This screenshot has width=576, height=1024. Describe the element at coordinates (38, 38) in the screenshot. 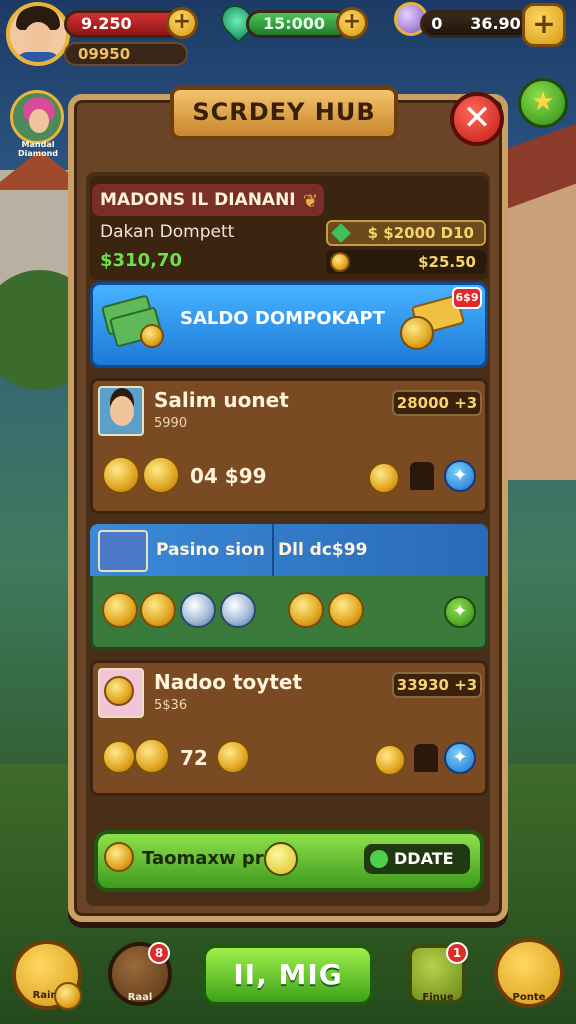

I see `avatar-face` at that location.